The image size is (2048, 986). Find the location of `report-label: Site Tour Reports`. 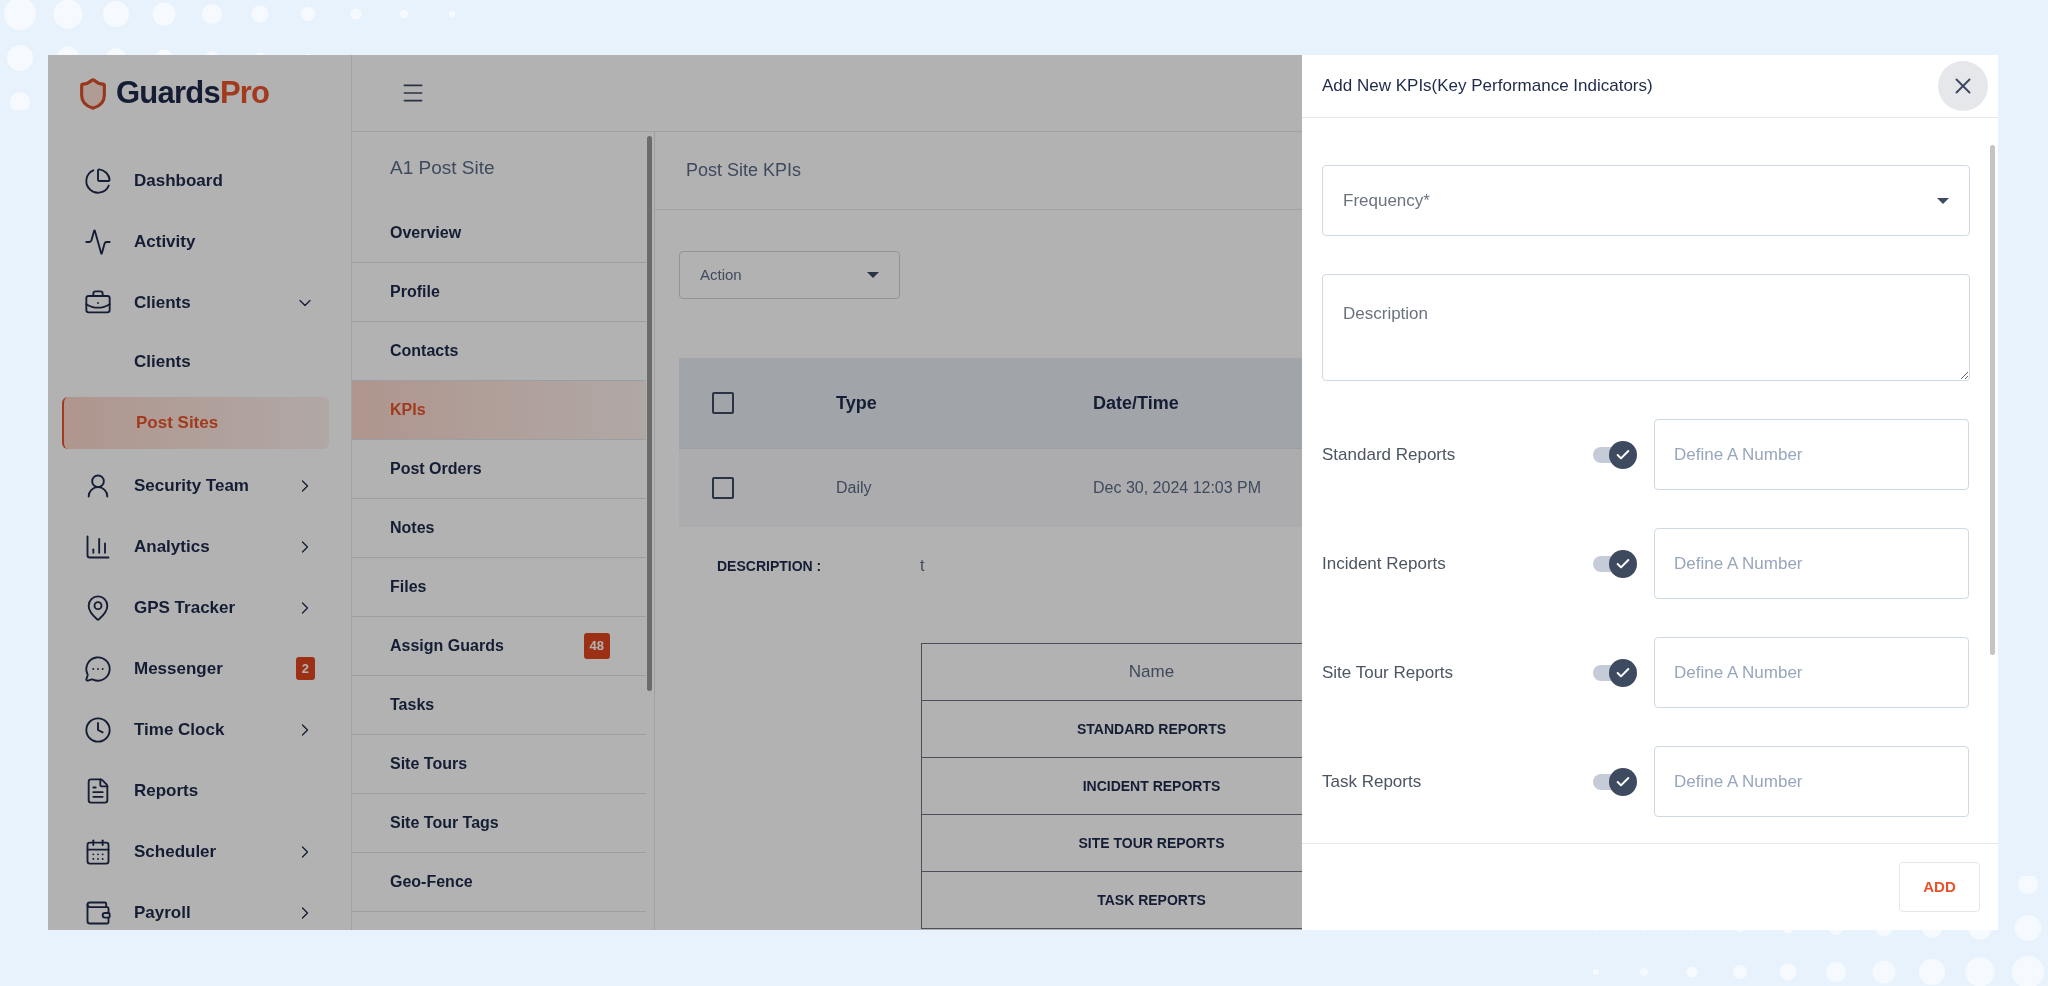

report-label: Site Tour Reports is located at coordinates (1388, 672).